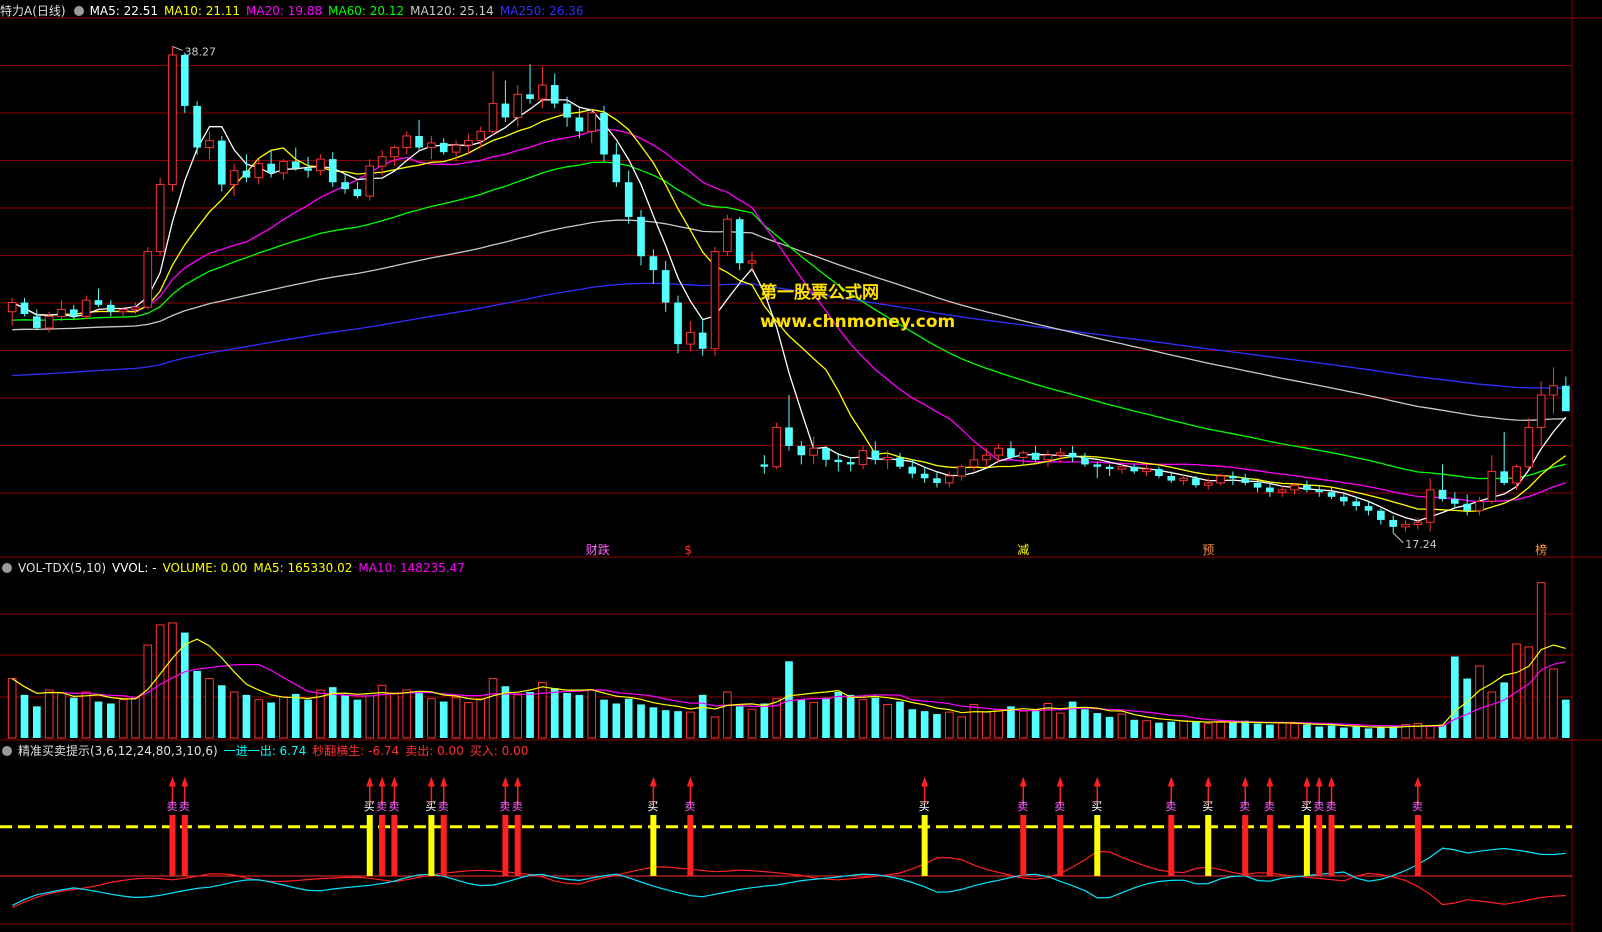 This screenshot has height=932, width=1602. I want to click on low-pointer, so click(1398, 538).